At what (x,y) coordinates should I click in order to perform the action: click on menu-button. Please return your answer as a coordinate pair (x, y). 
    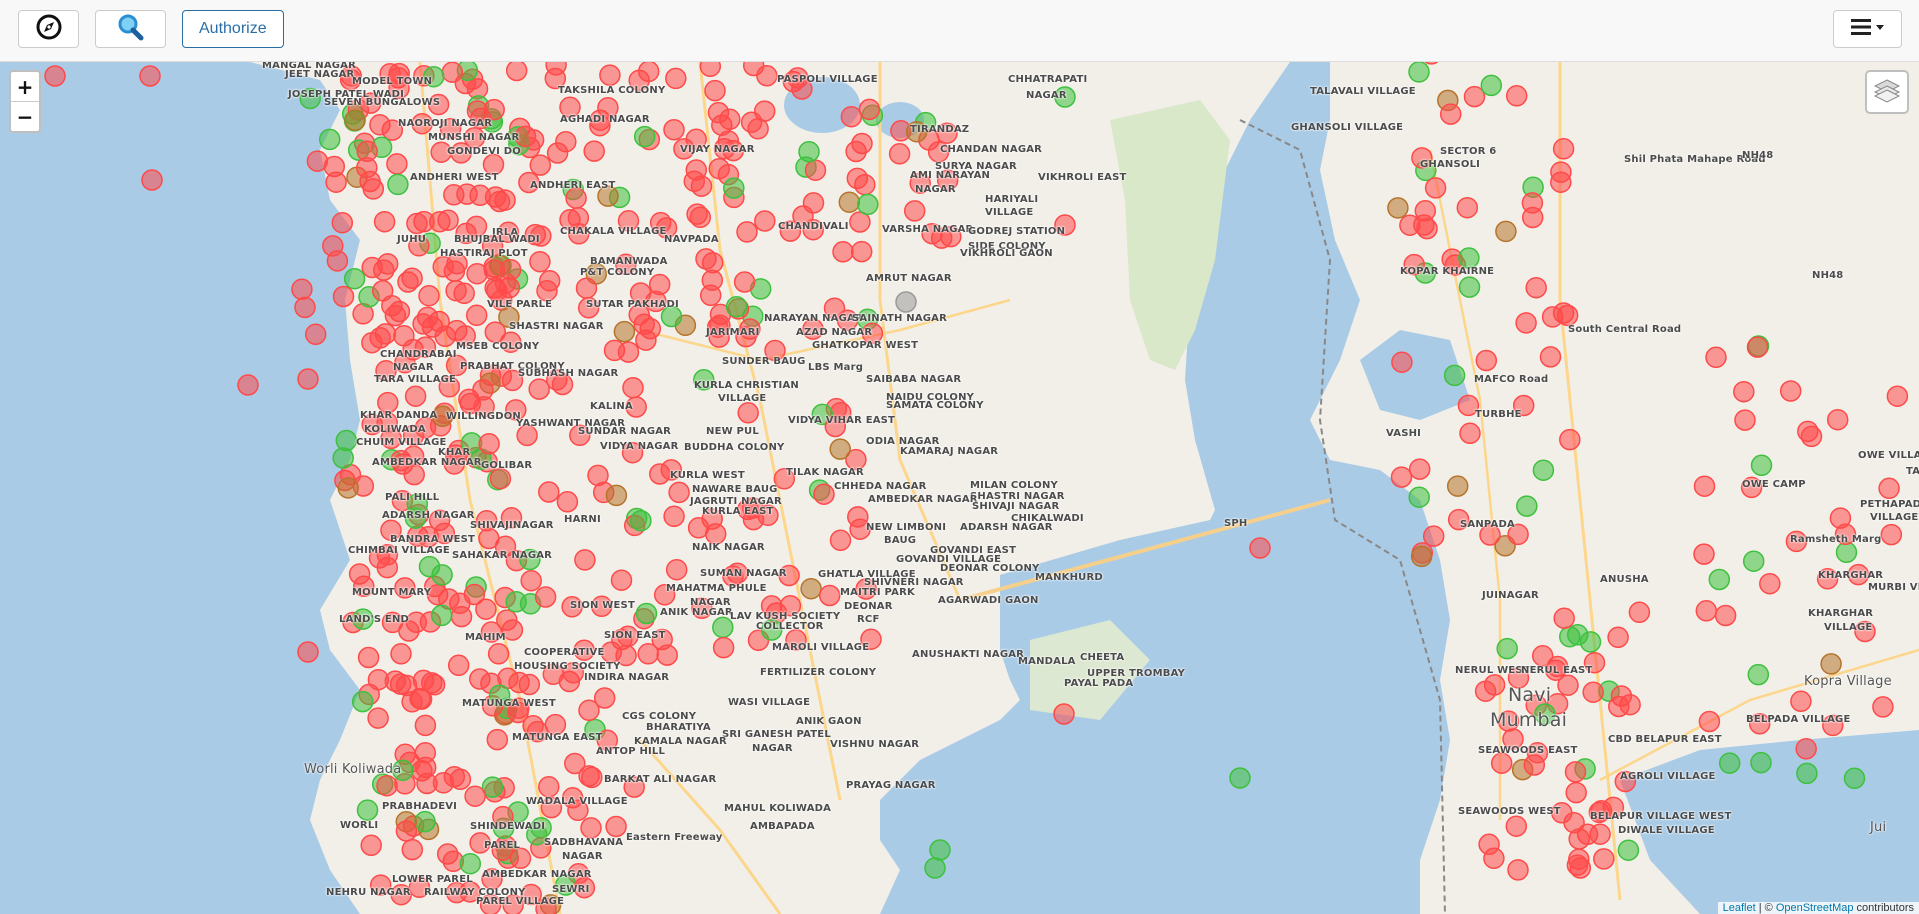
    Looking at the image, I should click on (1867, 29).